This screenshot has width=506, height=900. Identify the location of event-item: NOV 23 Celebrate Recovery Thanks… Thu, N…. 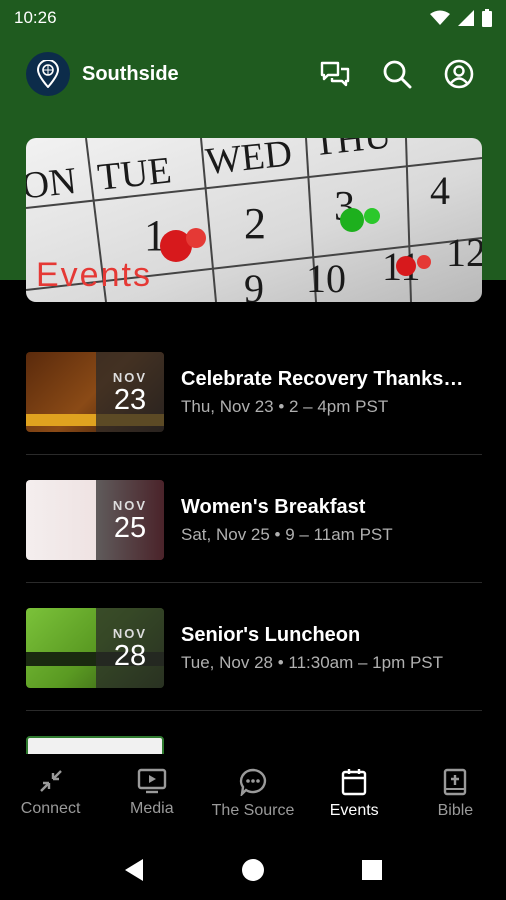
(254, 392).